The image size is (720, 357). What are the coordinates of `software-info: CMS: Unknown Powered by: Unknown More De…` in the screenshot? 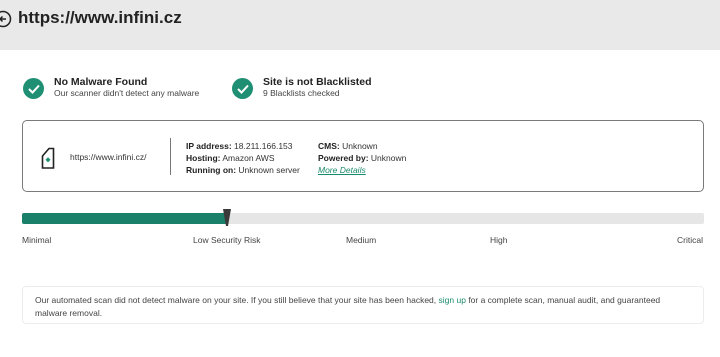 It's located at (362, 158).